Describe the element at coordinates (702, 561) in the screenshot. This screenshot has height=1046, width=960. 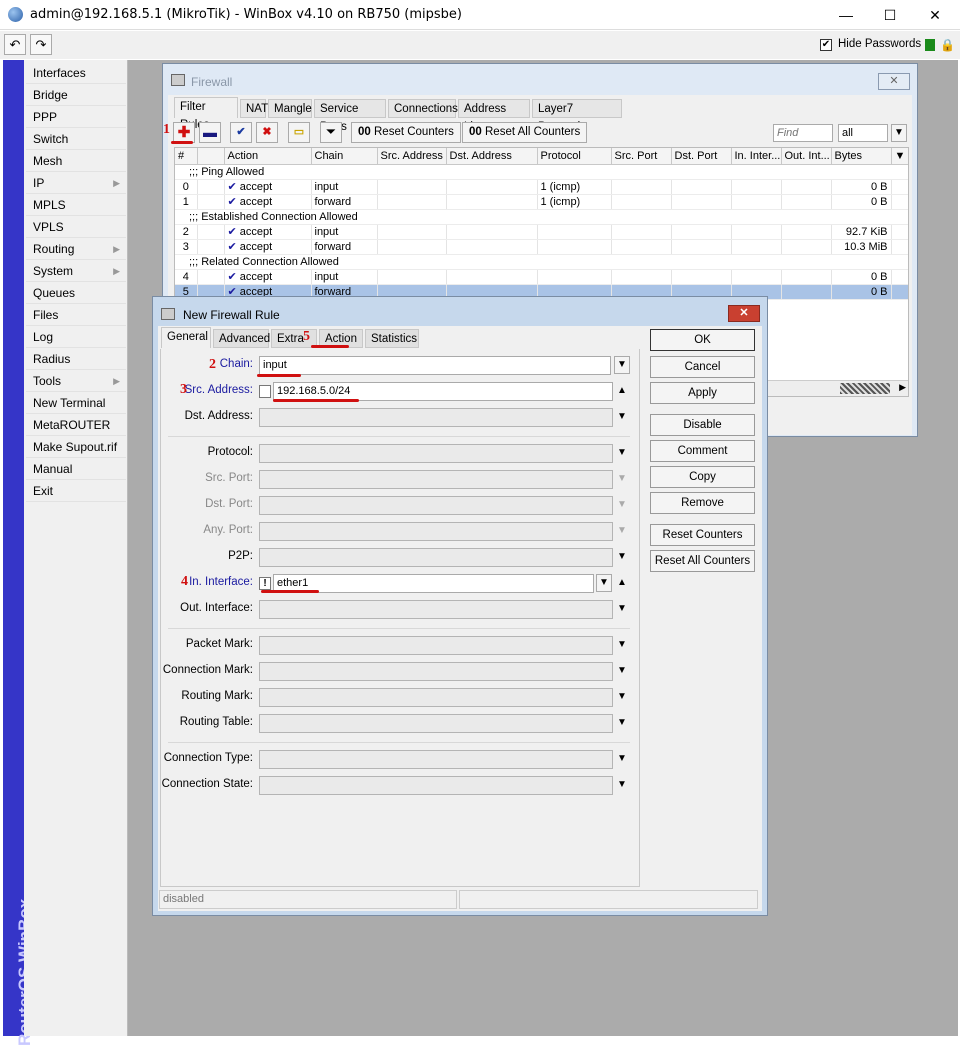
I see `reset-all-counters-button: Reset All Counters` at that location.